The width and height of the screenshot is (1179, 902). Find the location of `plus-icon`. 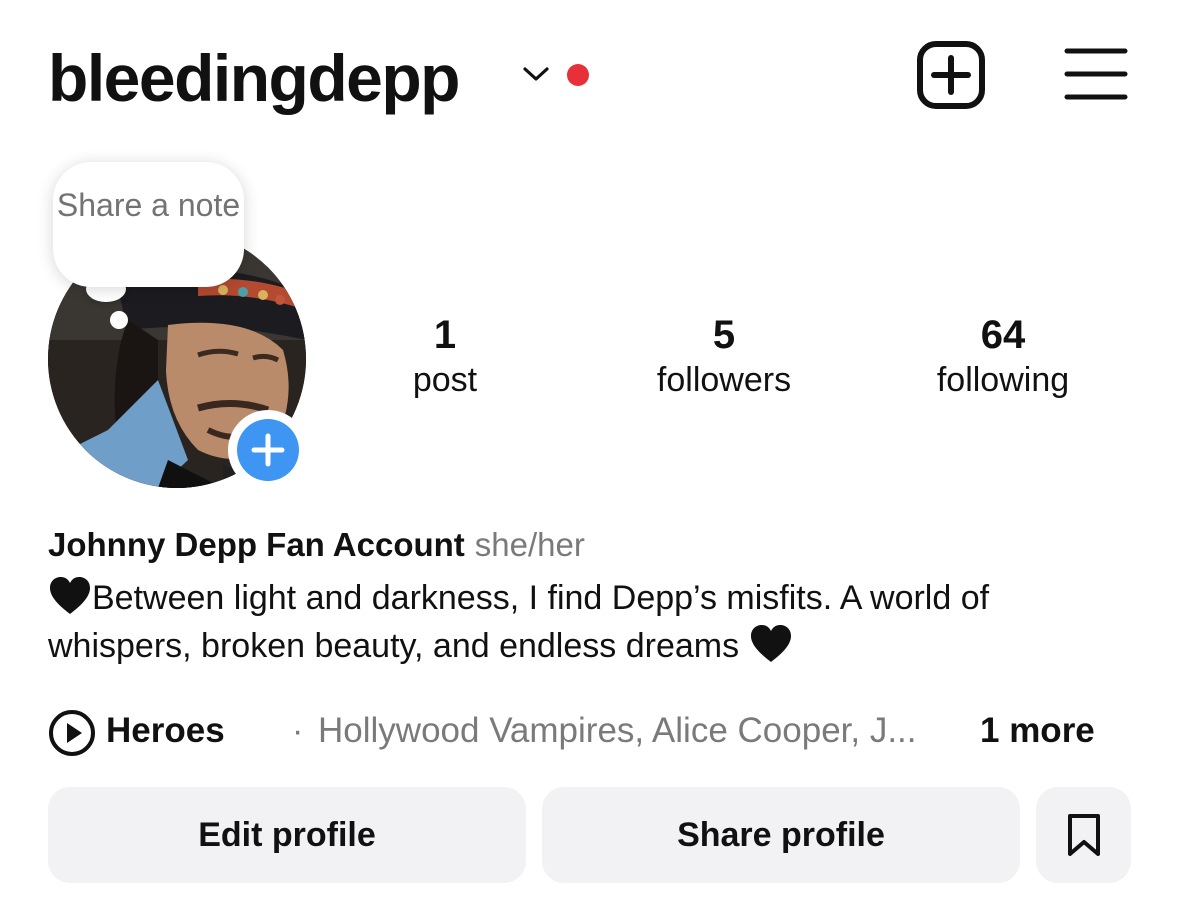

plus-icon is located at coordinates (268, 450).